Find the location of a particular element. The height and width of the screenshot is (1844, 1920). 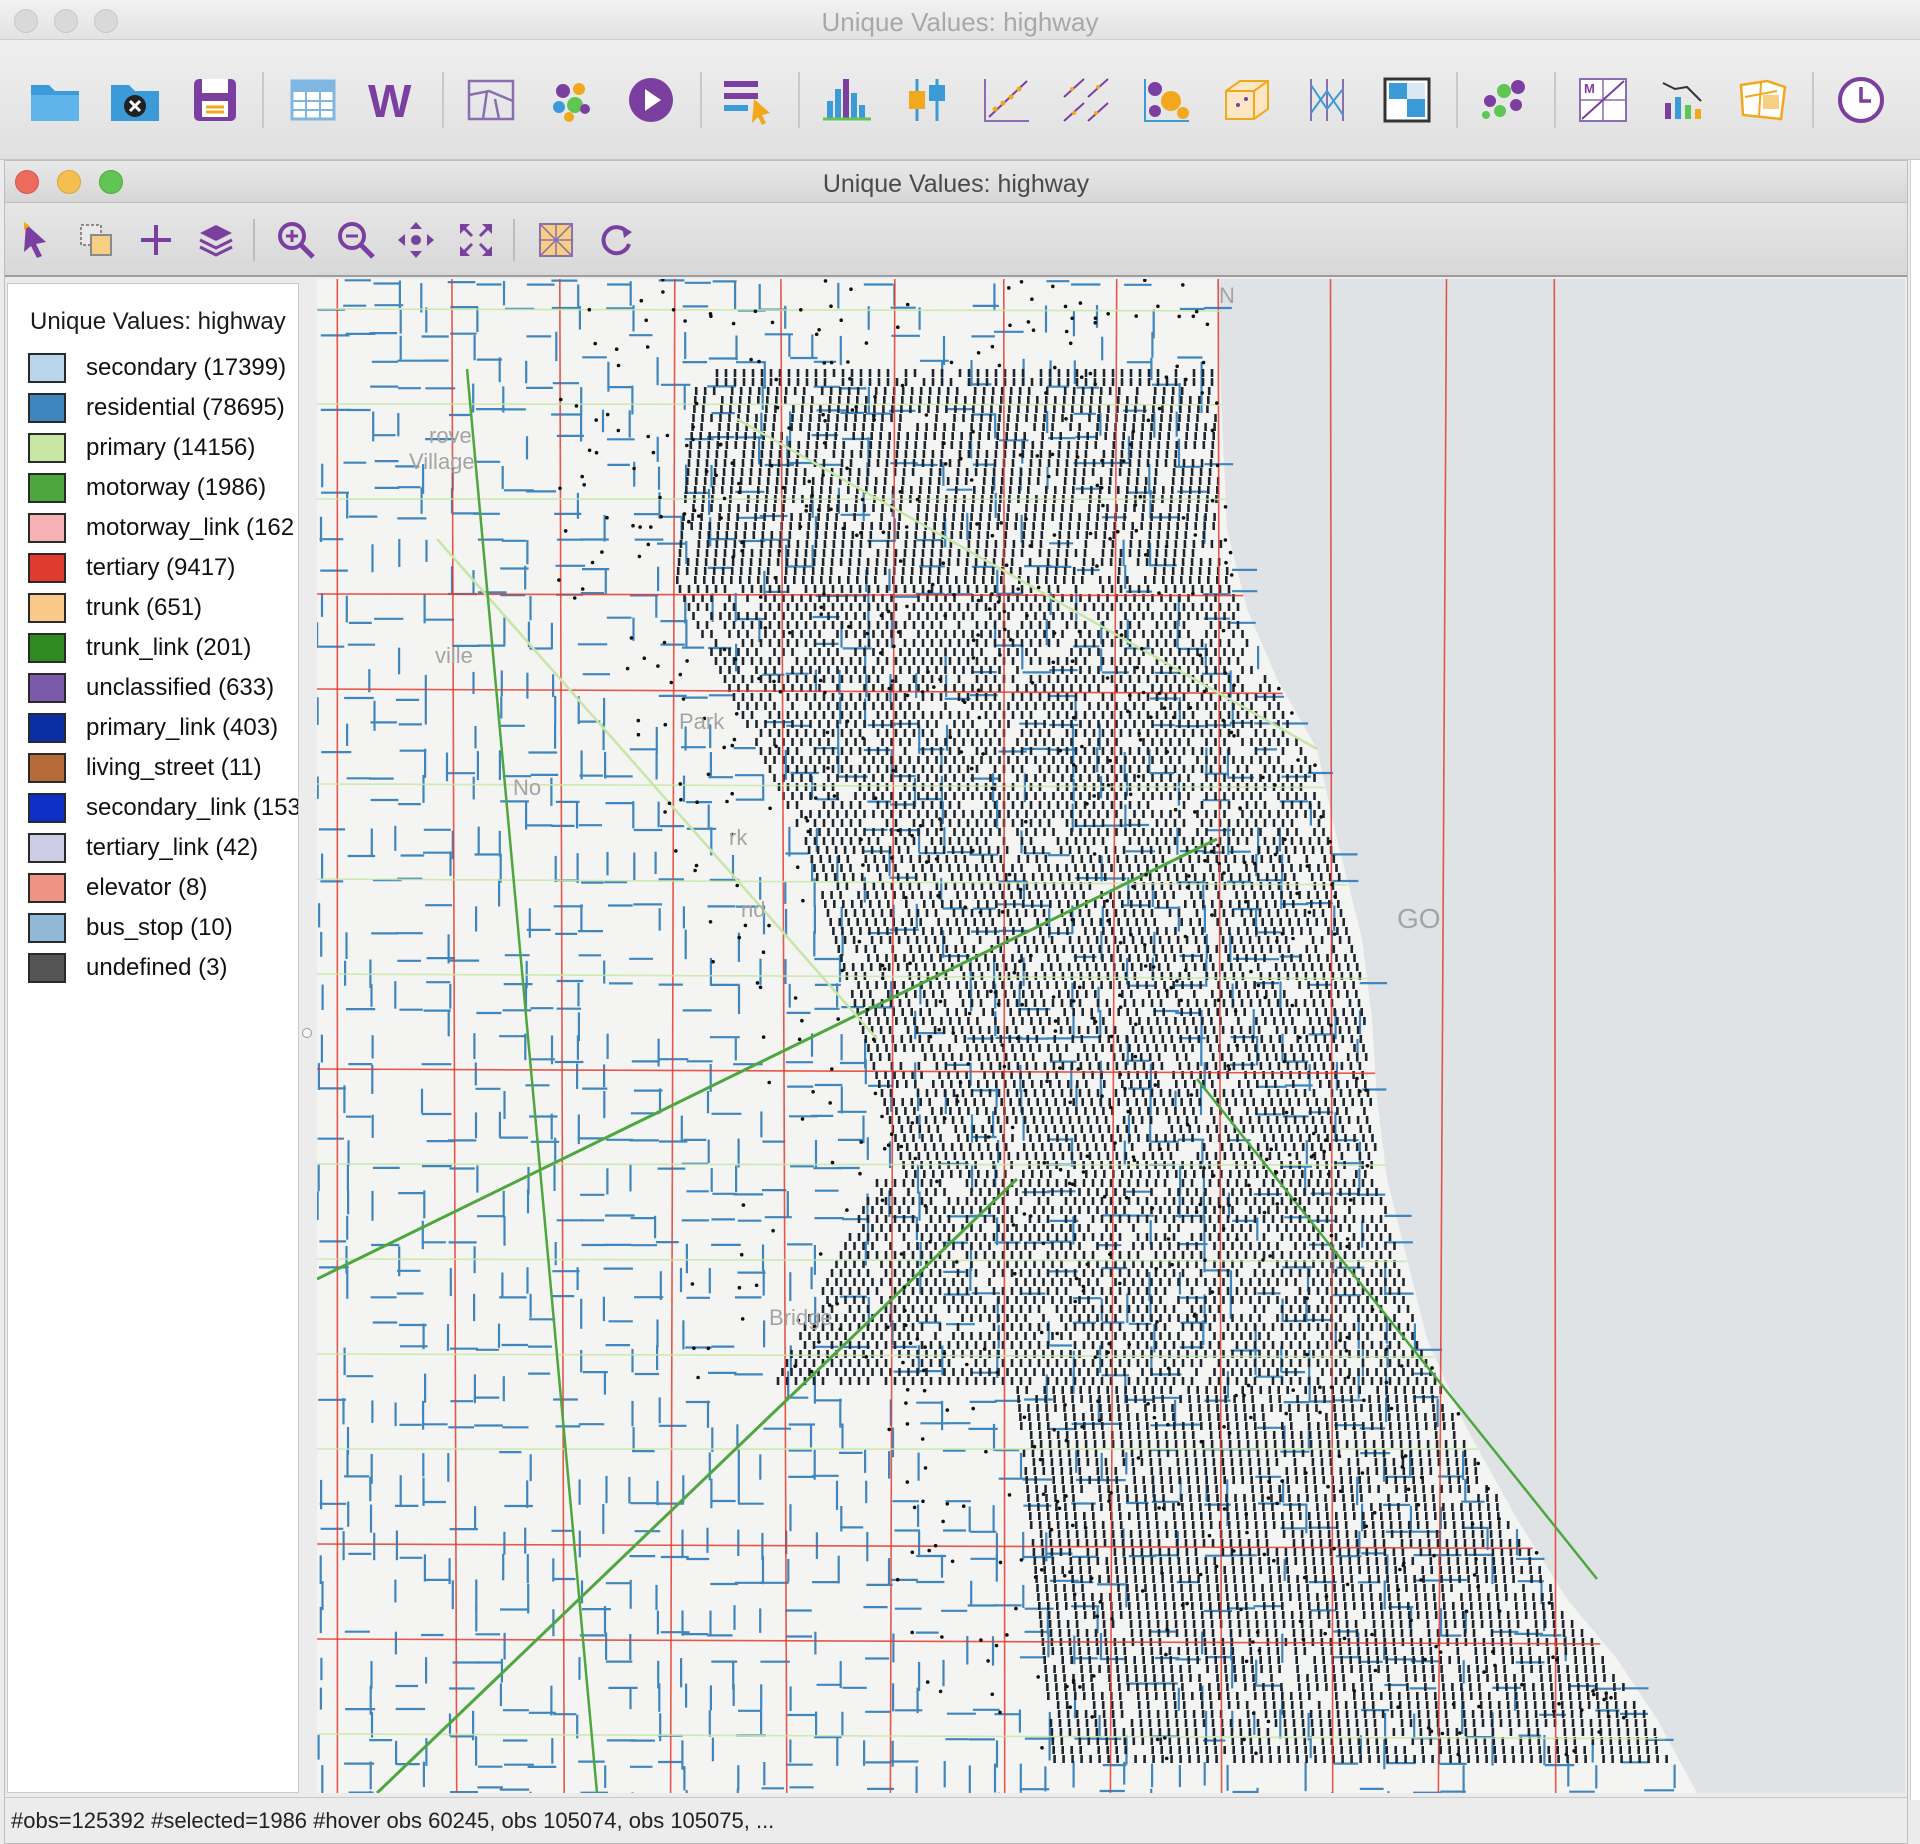

cartogram-icon is located at coordinates (1763, 100).